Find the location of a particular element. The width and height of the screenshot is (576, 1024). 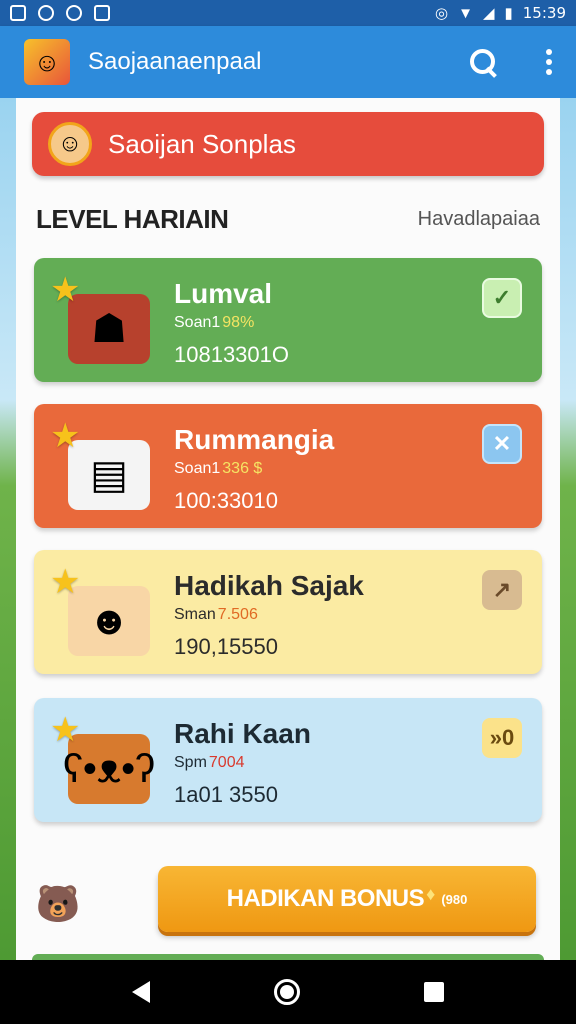

card-art: ▤ ★ is located at coordinates (100, 466).